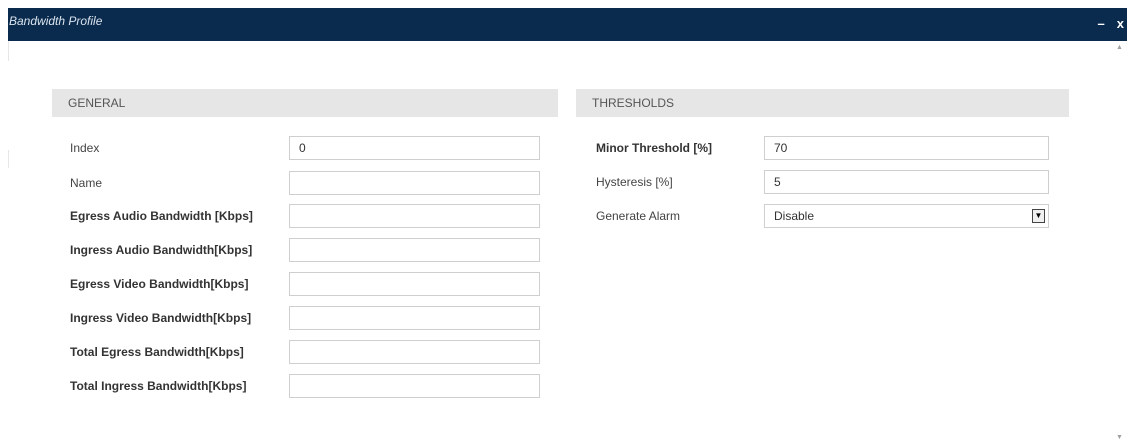 This screenshot has width=1127, height=448. What do you see at coordinates (161, 250) in the screenshot?
I see `ingress-audio-label: Ingress Audio Bandwidth[Kbps]` at bounding box center [161, 250].